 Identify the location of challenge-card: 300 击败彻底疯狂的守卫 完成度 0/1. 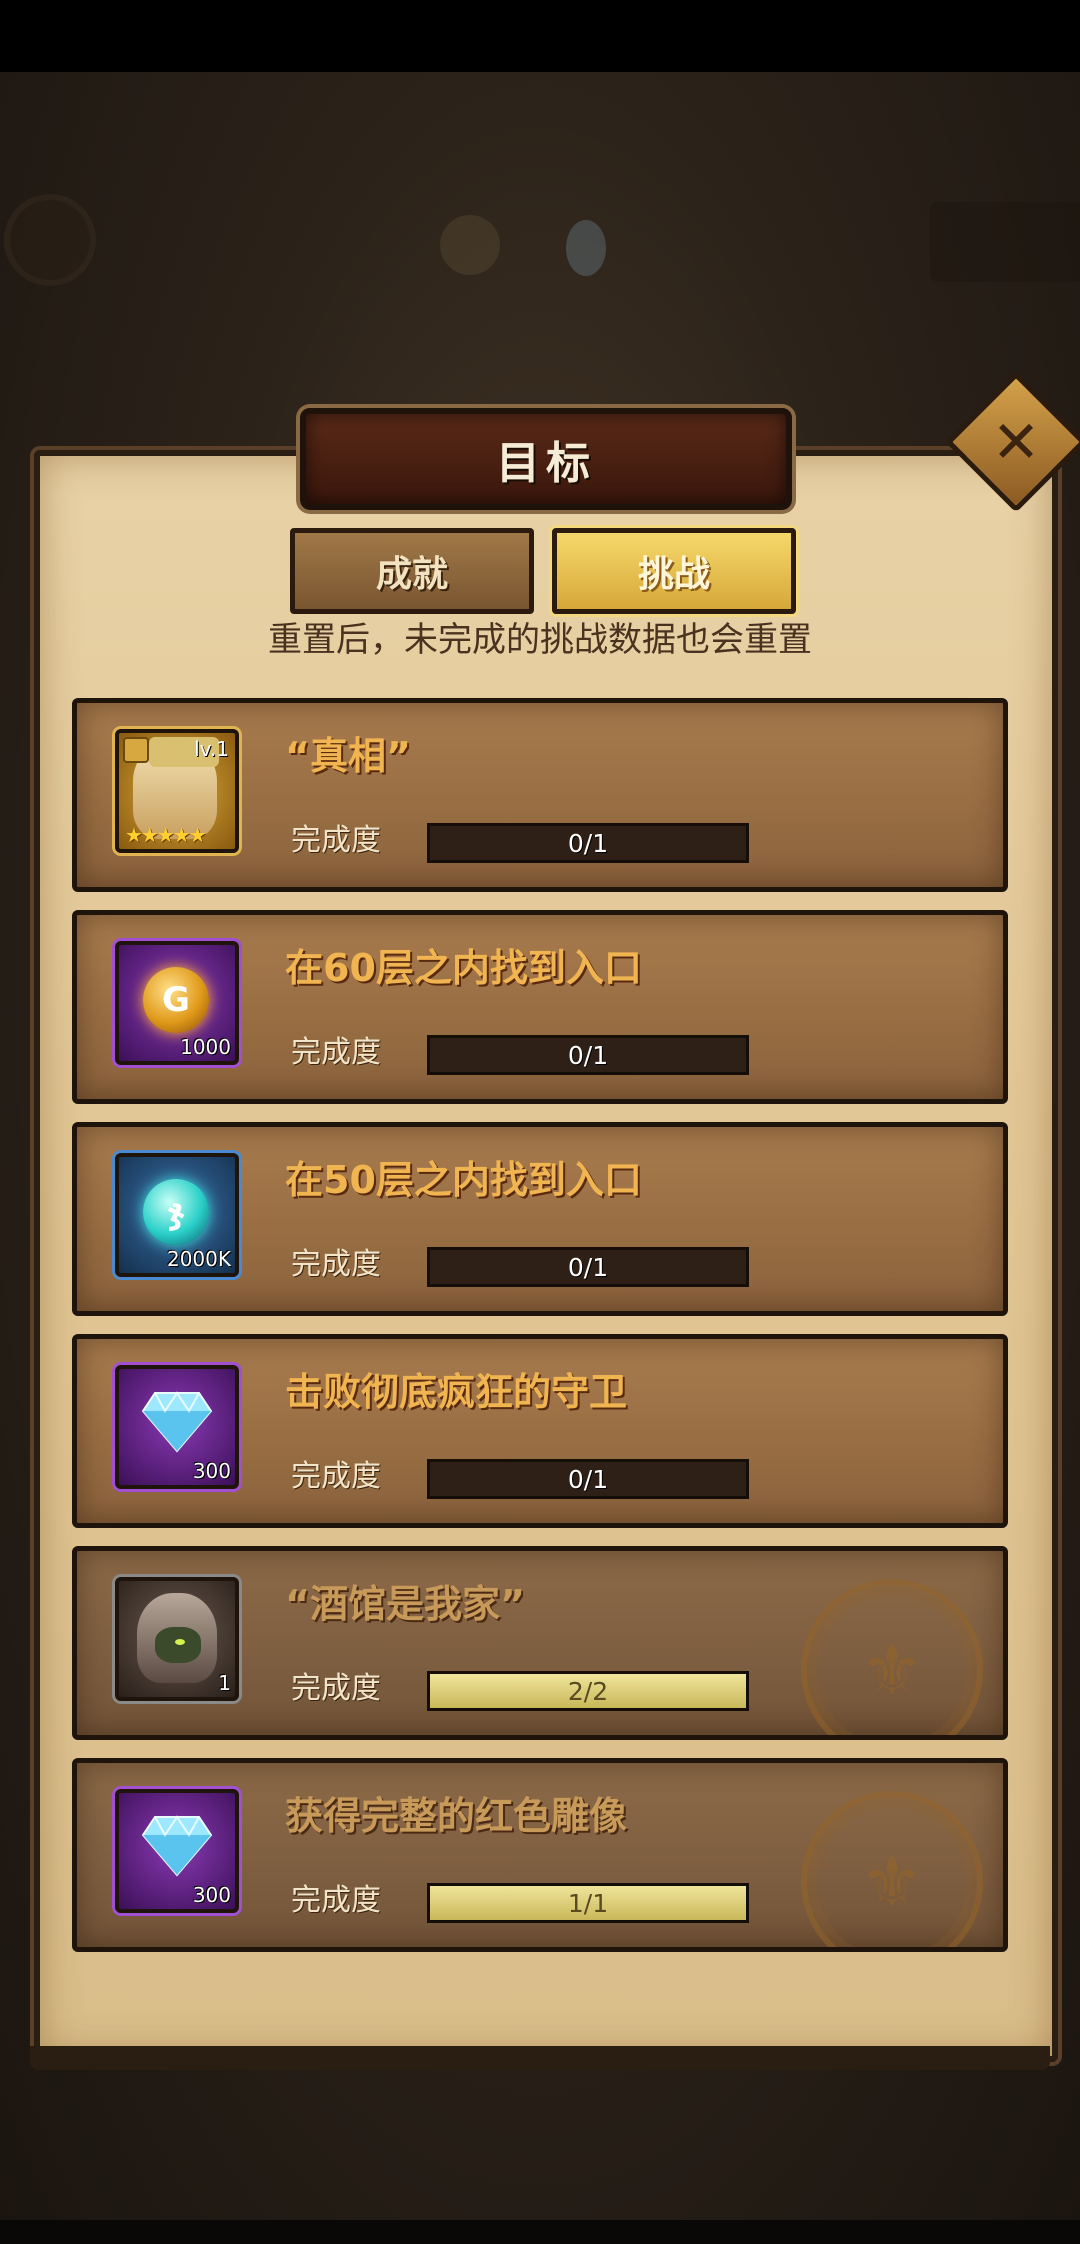
(540, 1431).